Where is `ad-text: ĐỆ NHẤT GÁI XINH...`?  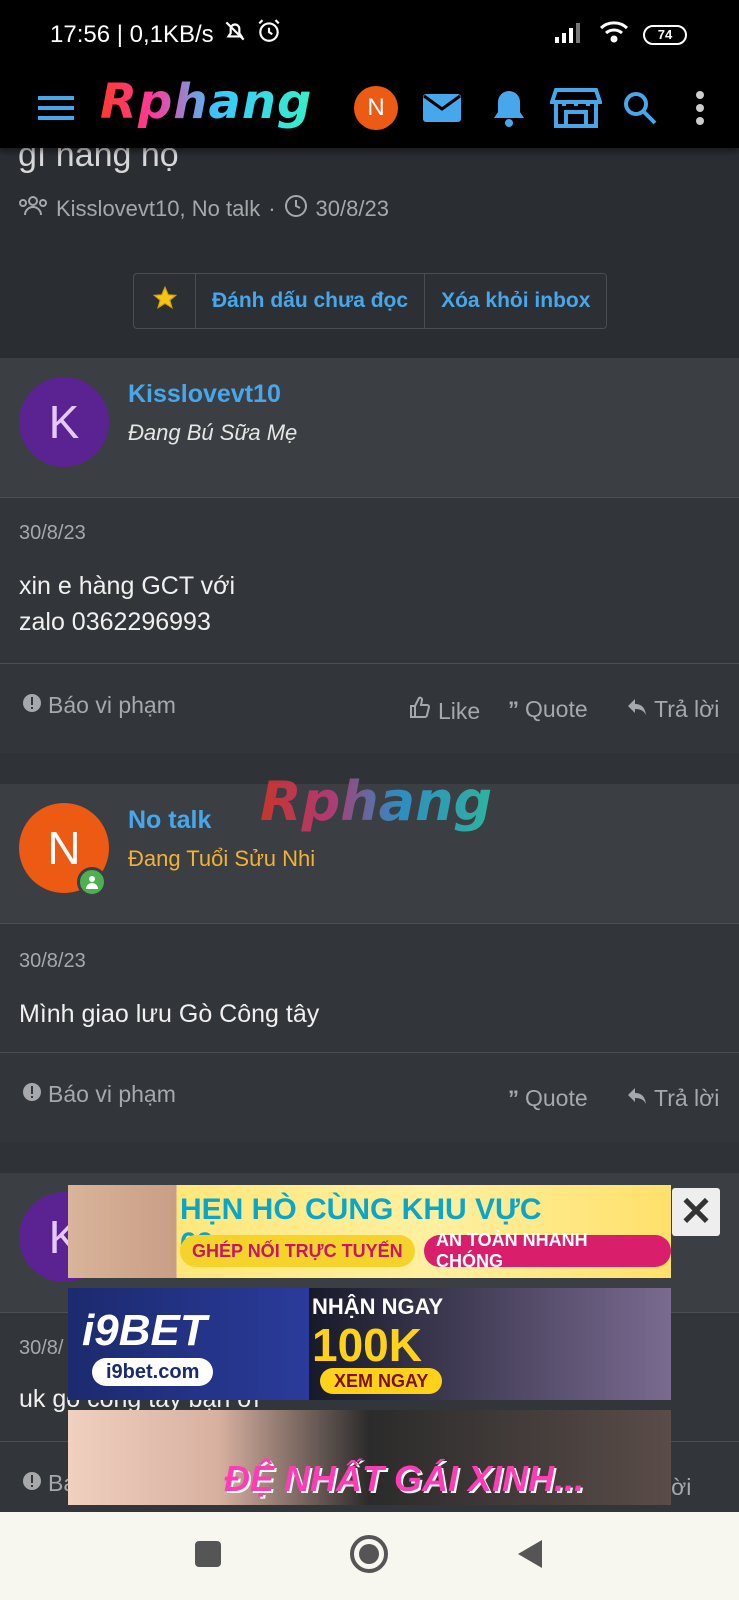 ad-text: ĐỆ NHẤT GÁI XINH... is located at coordinates (404, 1478).